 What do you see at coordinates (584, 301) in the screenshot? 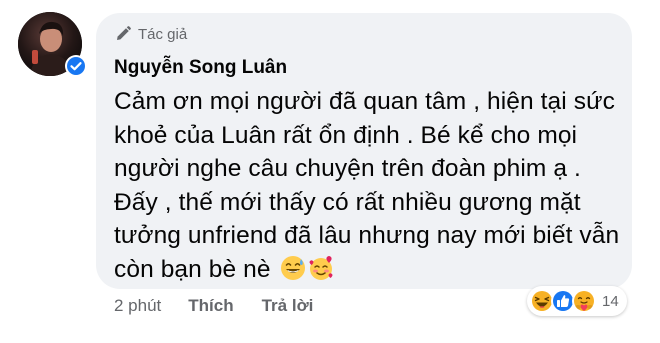
I see `care-icon` at bounding box center [584, 301].